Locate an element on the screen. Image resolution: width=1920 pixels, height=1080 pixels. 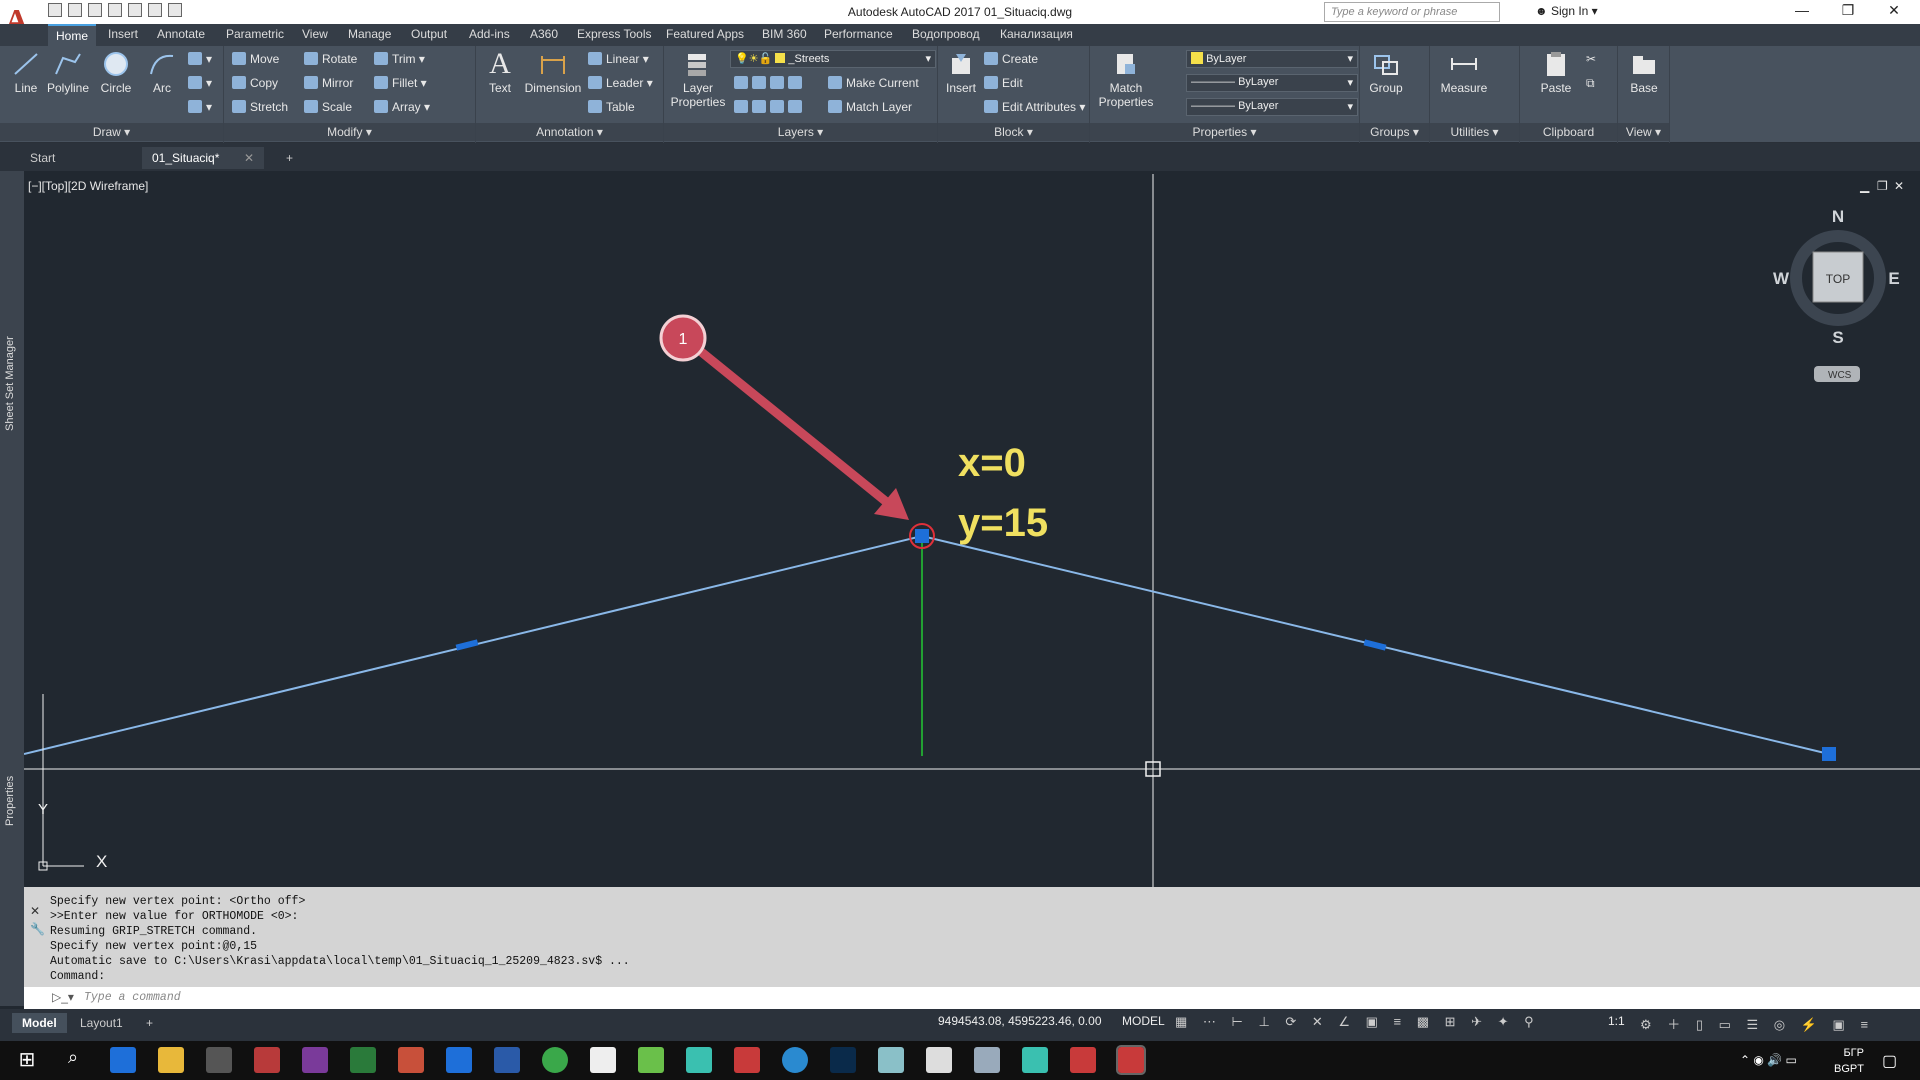
tab-view: View is located at coordinates (315, 34).